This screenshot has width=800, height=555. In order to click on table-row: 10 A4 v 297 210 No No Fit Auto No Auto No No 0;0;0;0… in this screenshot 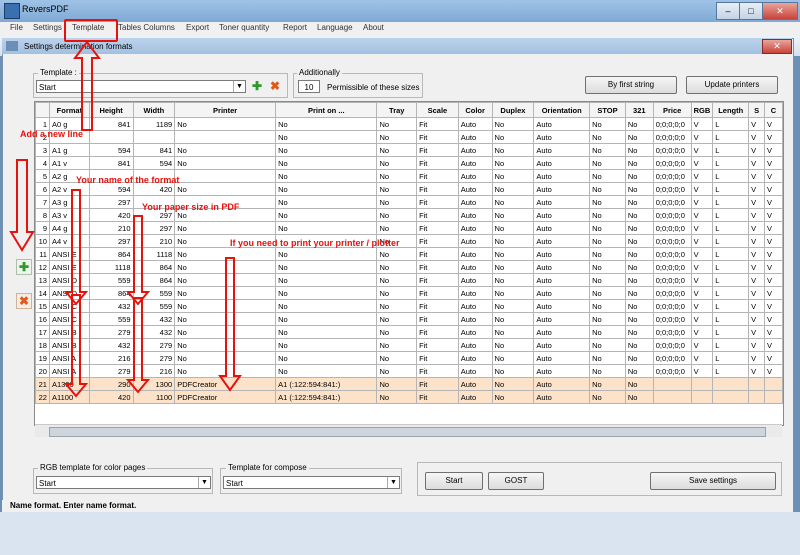, I will do `click(409, 241)`.